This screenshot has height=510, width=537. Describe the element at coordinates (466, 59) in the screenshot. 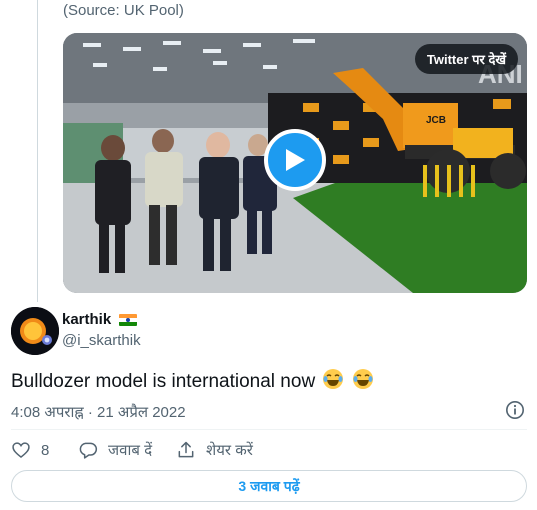

I see `watch-on-twitter-button: Twitter पर देखें` at that location.